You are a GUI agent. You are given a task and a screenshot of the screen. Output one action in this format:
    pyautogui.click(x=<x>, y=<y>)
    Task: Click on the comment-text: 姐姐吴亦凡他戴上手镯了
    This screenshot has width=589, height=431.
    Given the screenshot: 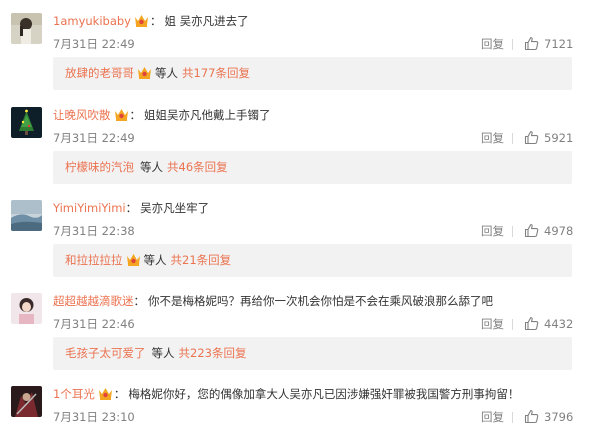 What is the action you would take?
    pyautogui.click(x=207, y=115)
    